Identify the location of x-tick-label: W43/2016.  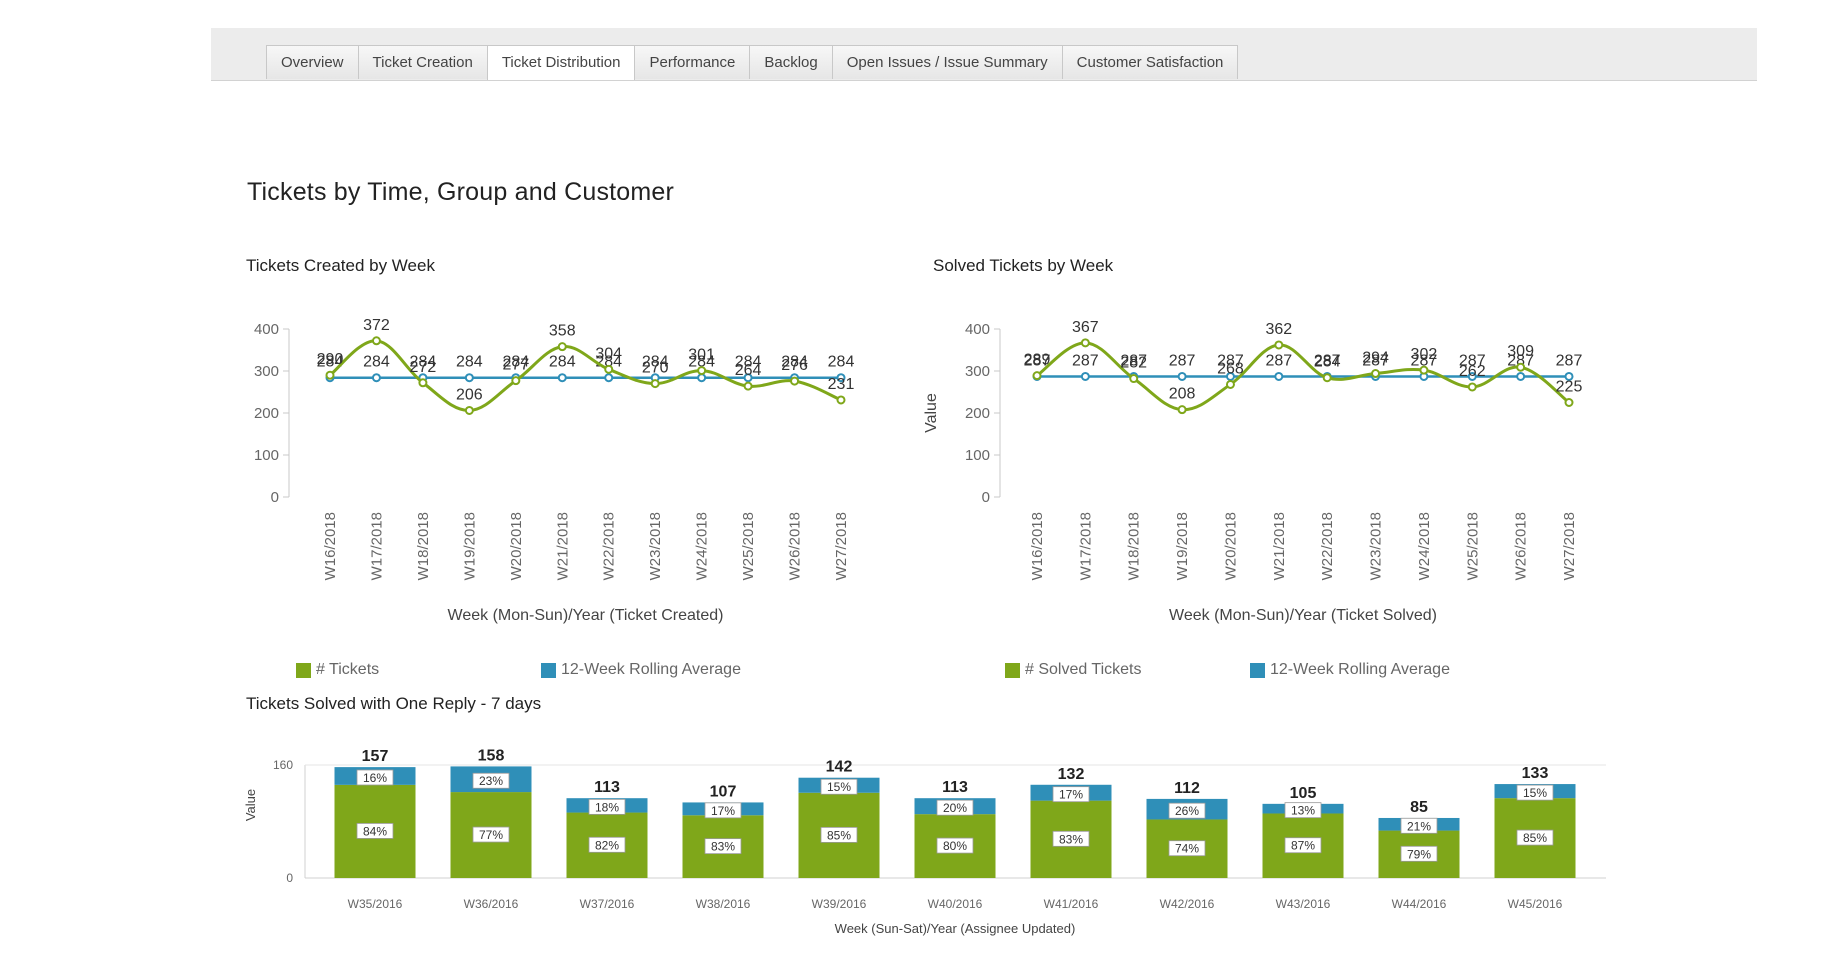
(1303, 904).